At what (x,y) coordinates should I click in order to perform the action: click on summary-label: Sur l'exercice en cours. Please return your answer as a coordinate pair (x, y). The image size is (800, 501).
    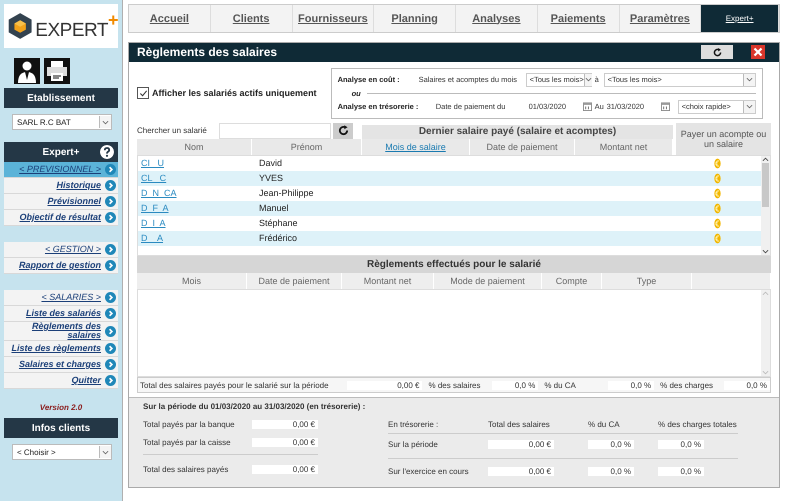
    Looking at the image, I should click on (428, 471).